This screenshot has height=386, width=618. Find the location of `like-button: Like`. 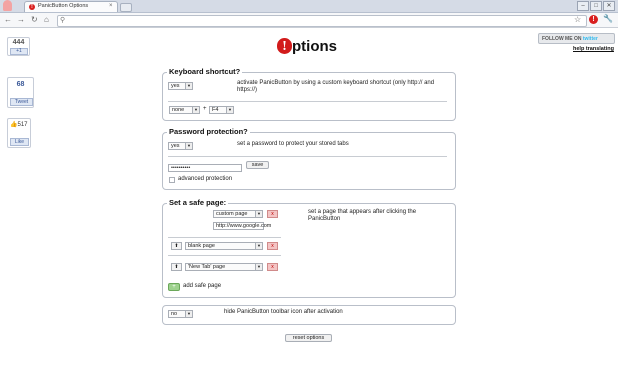

like-button: Like is located at coordinates (19, 142).